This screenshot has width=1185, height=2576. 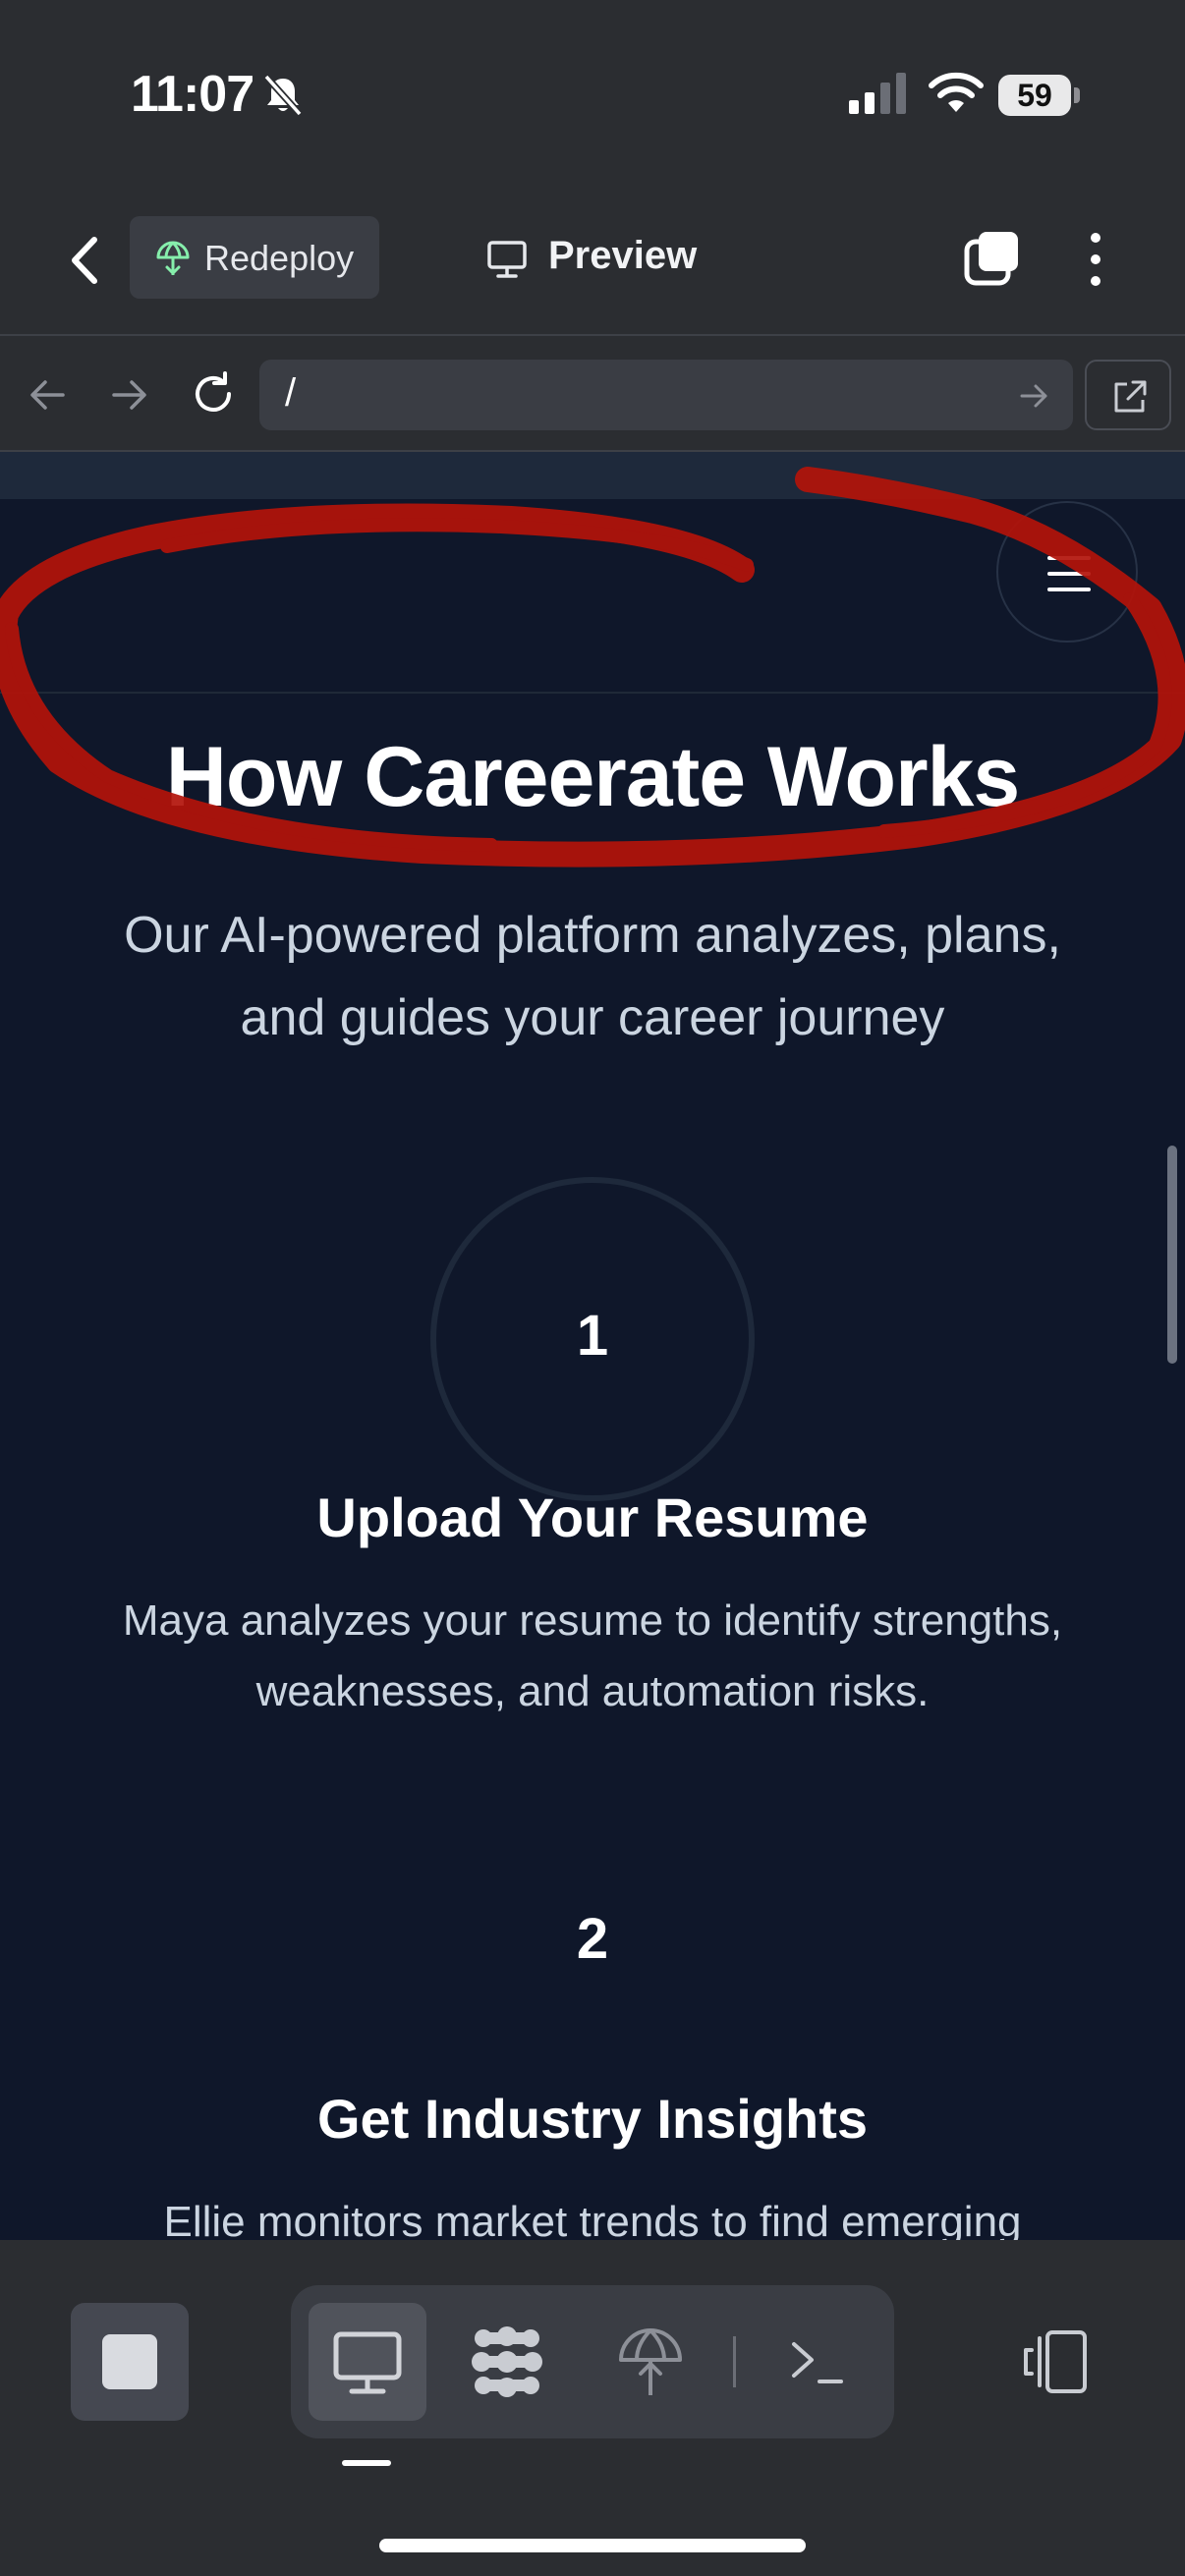 I want to click on url-path: /, so click(x=291, y=393).